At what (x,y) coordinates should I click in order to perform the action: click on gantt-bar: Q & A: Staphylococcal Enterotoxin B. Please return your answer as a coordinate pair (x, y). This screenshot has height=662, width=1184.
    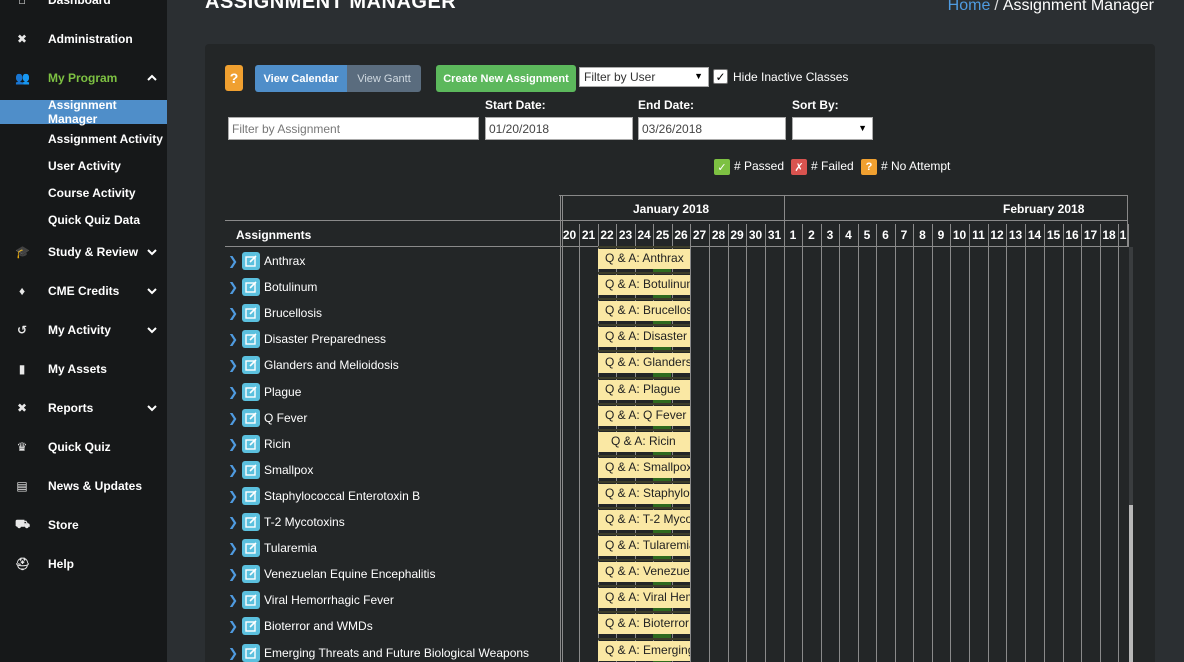
    Looking at the image, I should click on (644, 493).